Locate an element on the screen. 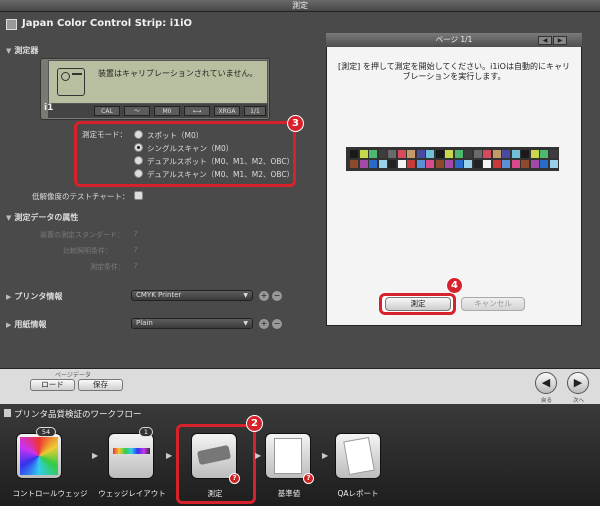 The height and width of the screenshot is (506, 600). attr-standard-label: 装置の測定スタンダード： is located at coordinates (82, 235).